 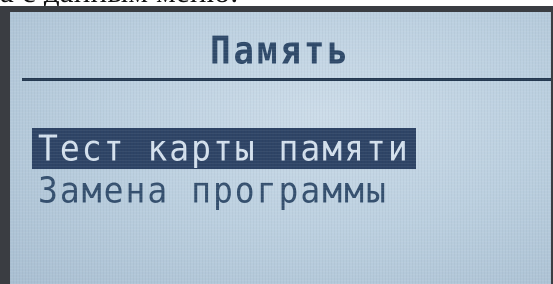 I want to click on menu-item-memory-card-test: Тест карты памяти, so click(x=224, y=148).